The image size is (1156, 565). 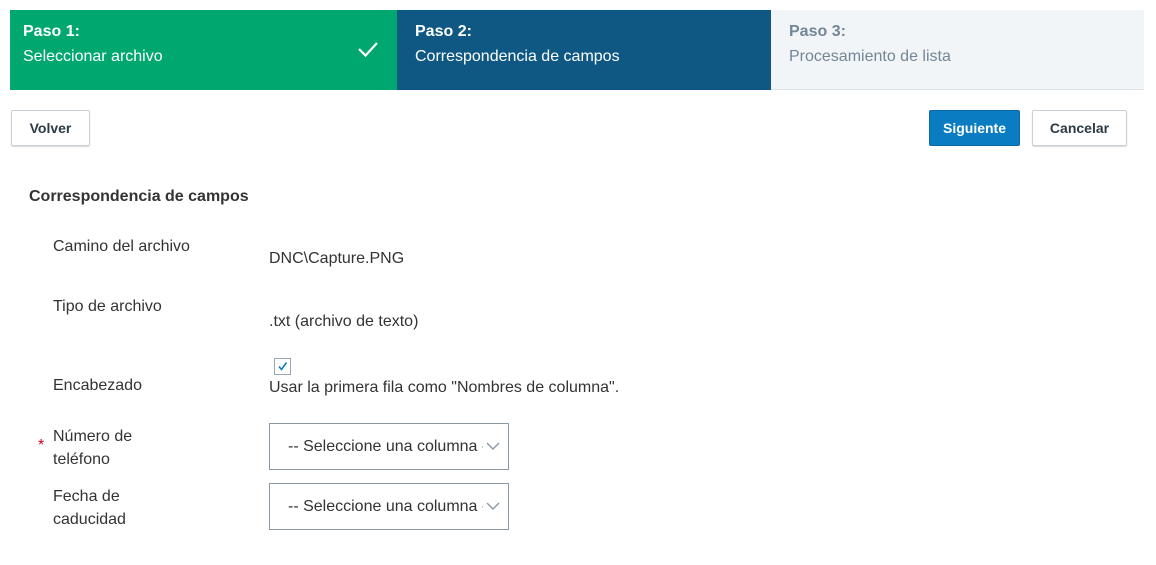 I want to click on header-checkbox, so click(x=282, y=366).